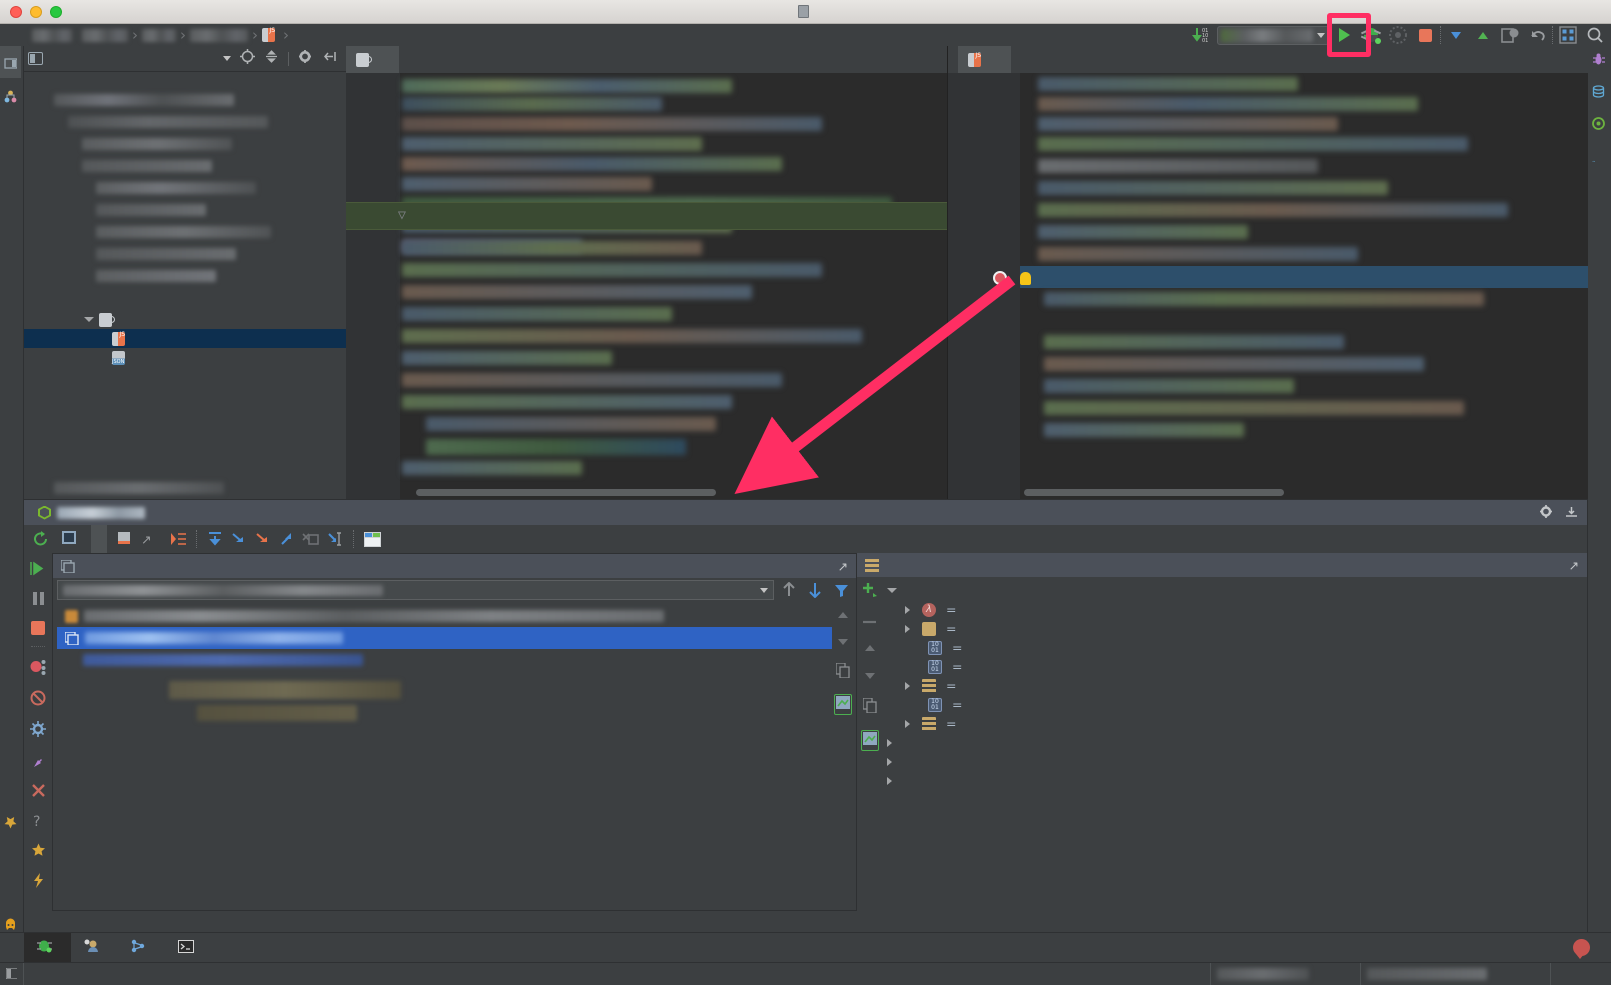 This screenshot has width=1611, height=985. Describe the element at coordinates (805, 947) in the screenshot. I see `tool-window-tab-bar` at that location.